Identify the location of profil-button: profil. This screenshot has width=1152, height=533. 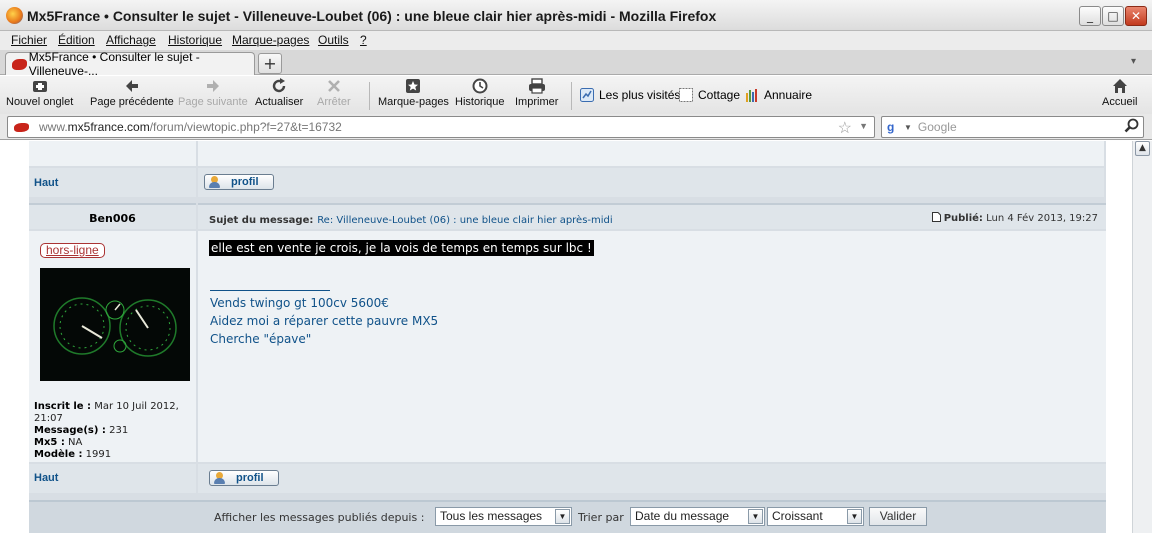
(244, 478).